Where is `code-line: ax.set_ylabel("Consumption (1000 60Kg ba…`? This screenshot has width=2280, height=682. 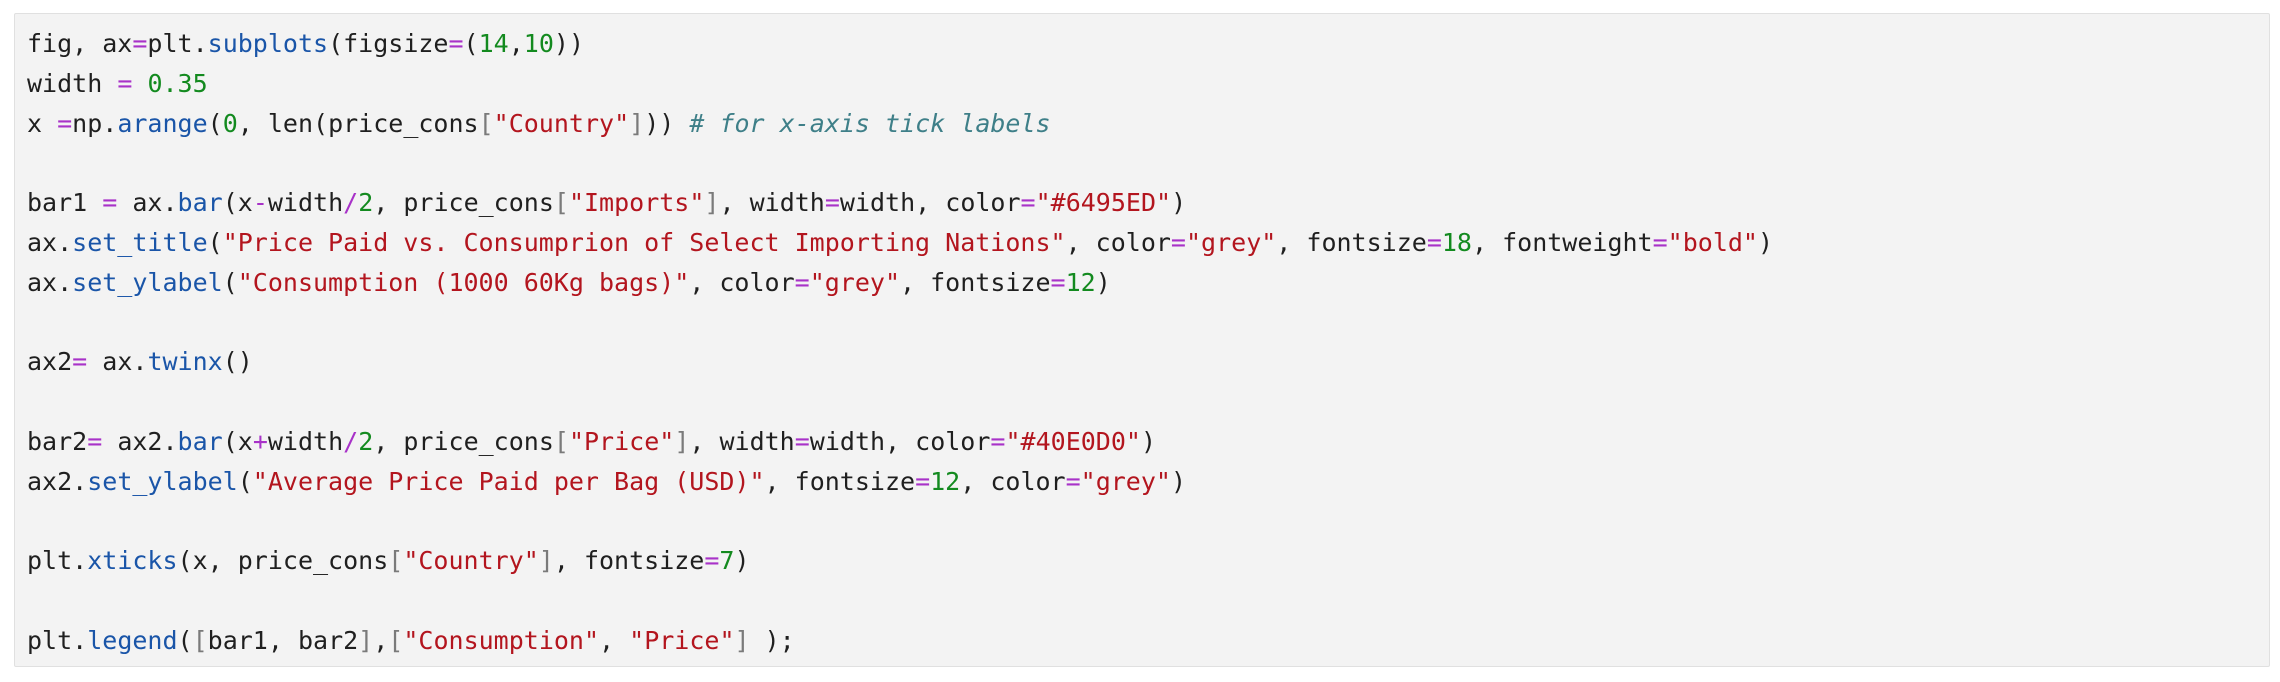 code-line: ax.set_ylabel("Consumption (1000 60Kg ba… is located at coordinates (900, 283).